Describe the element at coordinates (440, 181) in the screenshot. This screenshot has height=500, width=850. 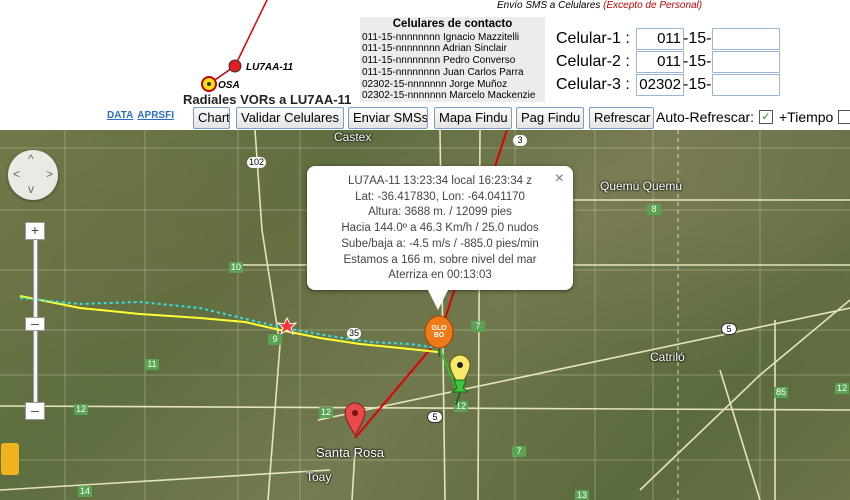
I see `info-line: LU7AA-11 13:23:34 local 16:23:34 z` at that location.